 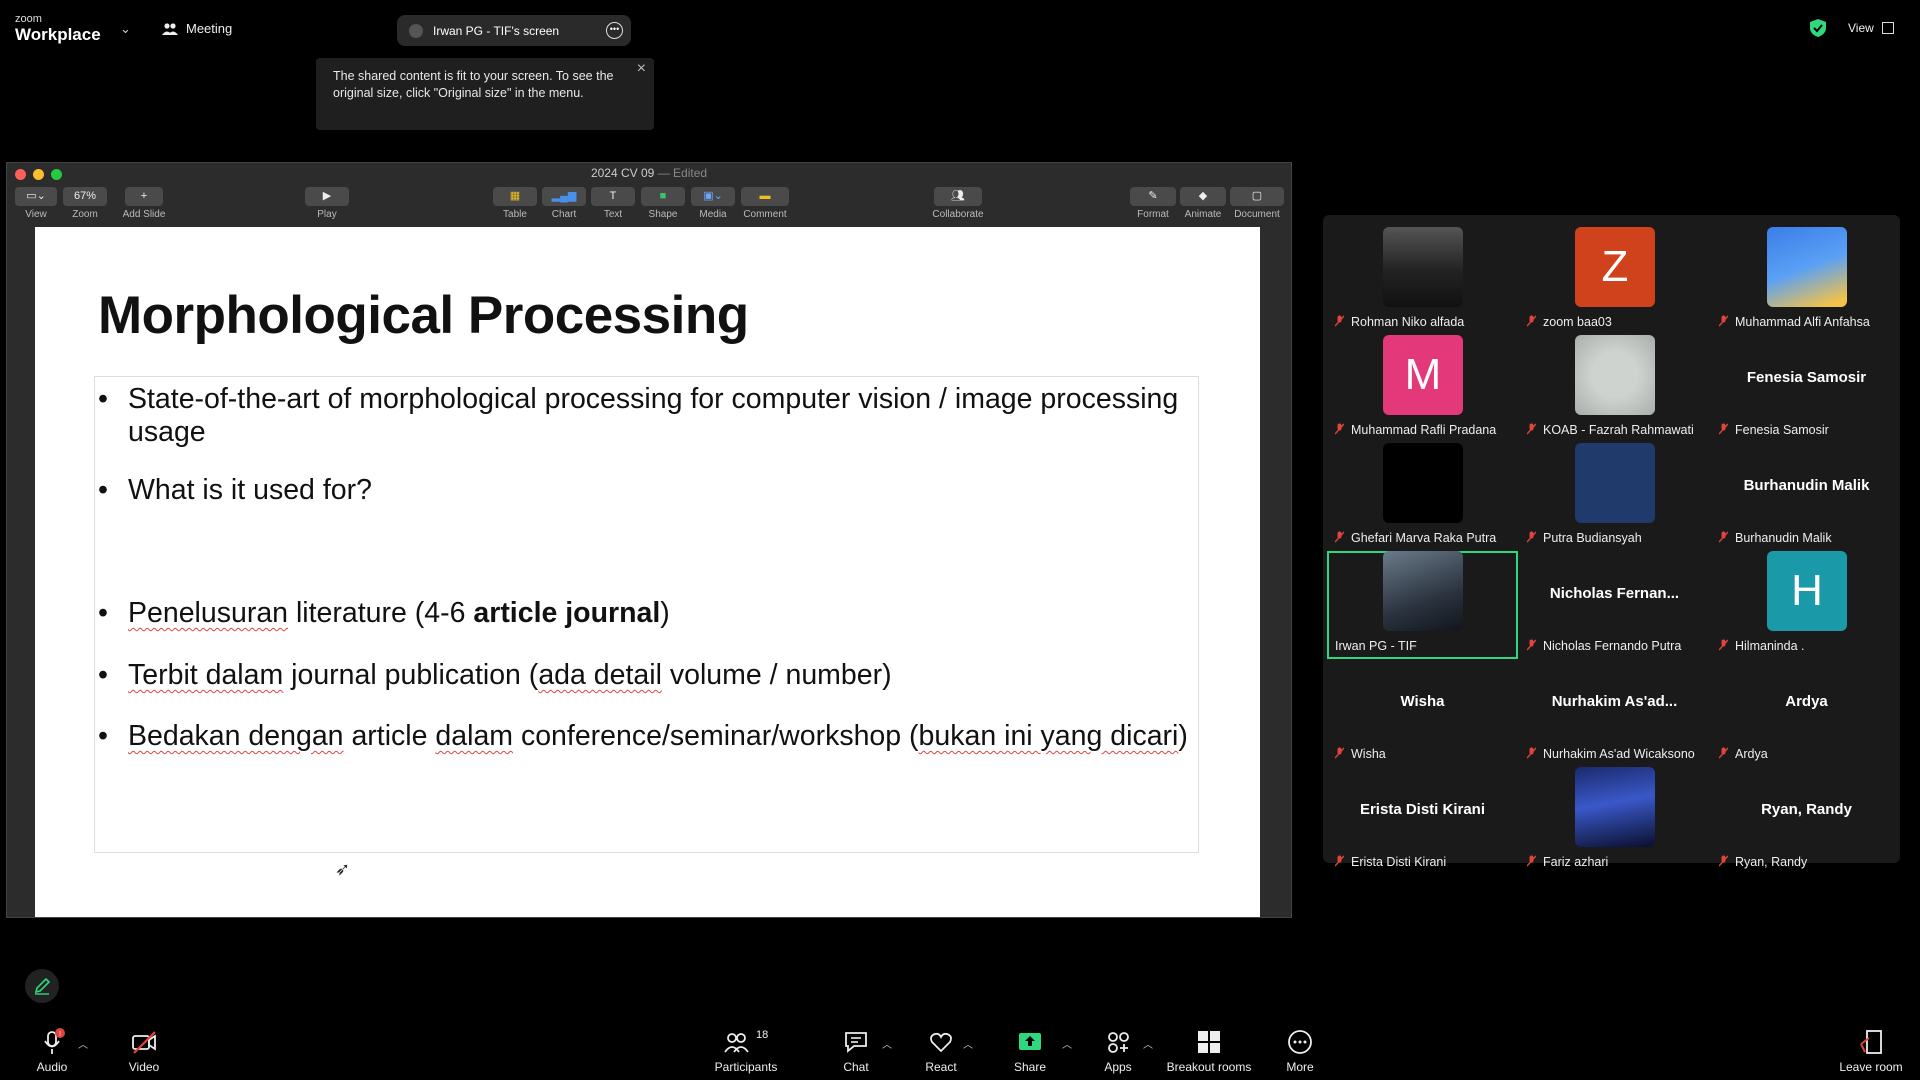 What do you see at coordinates (1806, 389) in the screenshot?
I see `participant-tile: Fenesia Samosir Fenesia Samosir` at bounding box center [1806, 389].